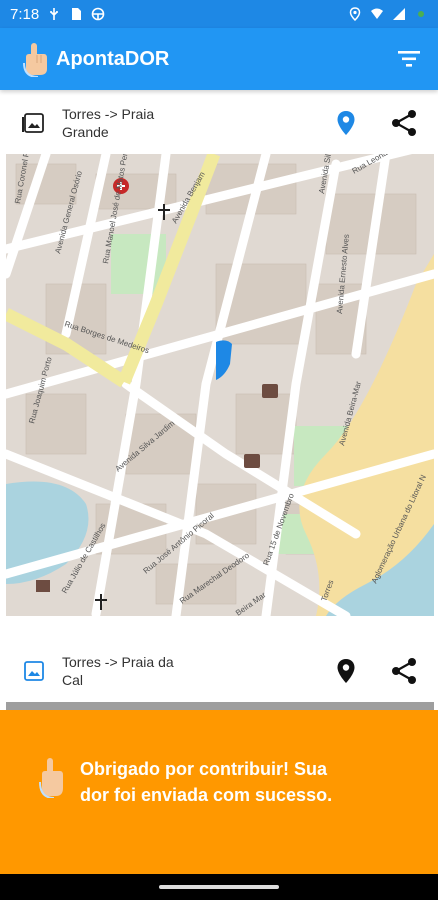 The image size is (438, 900). I want to click on signal-icon, so click(399, 14).